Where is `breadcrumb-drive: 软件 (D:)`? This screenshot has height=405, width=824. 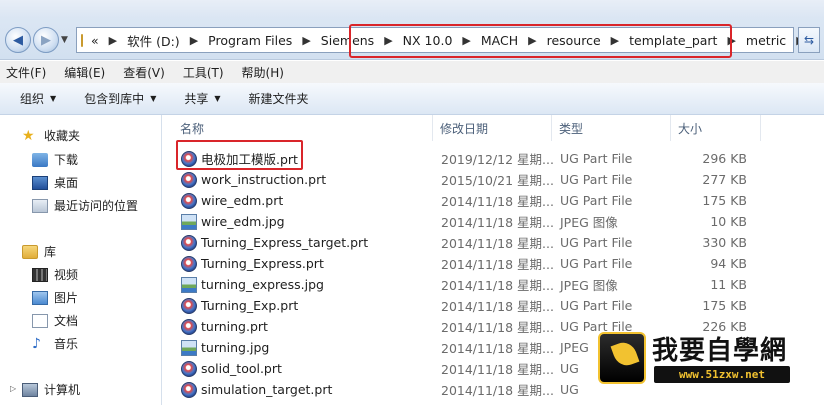
breadcrumb-drive: 软件 (D:) is located at coordinates (153, 40).